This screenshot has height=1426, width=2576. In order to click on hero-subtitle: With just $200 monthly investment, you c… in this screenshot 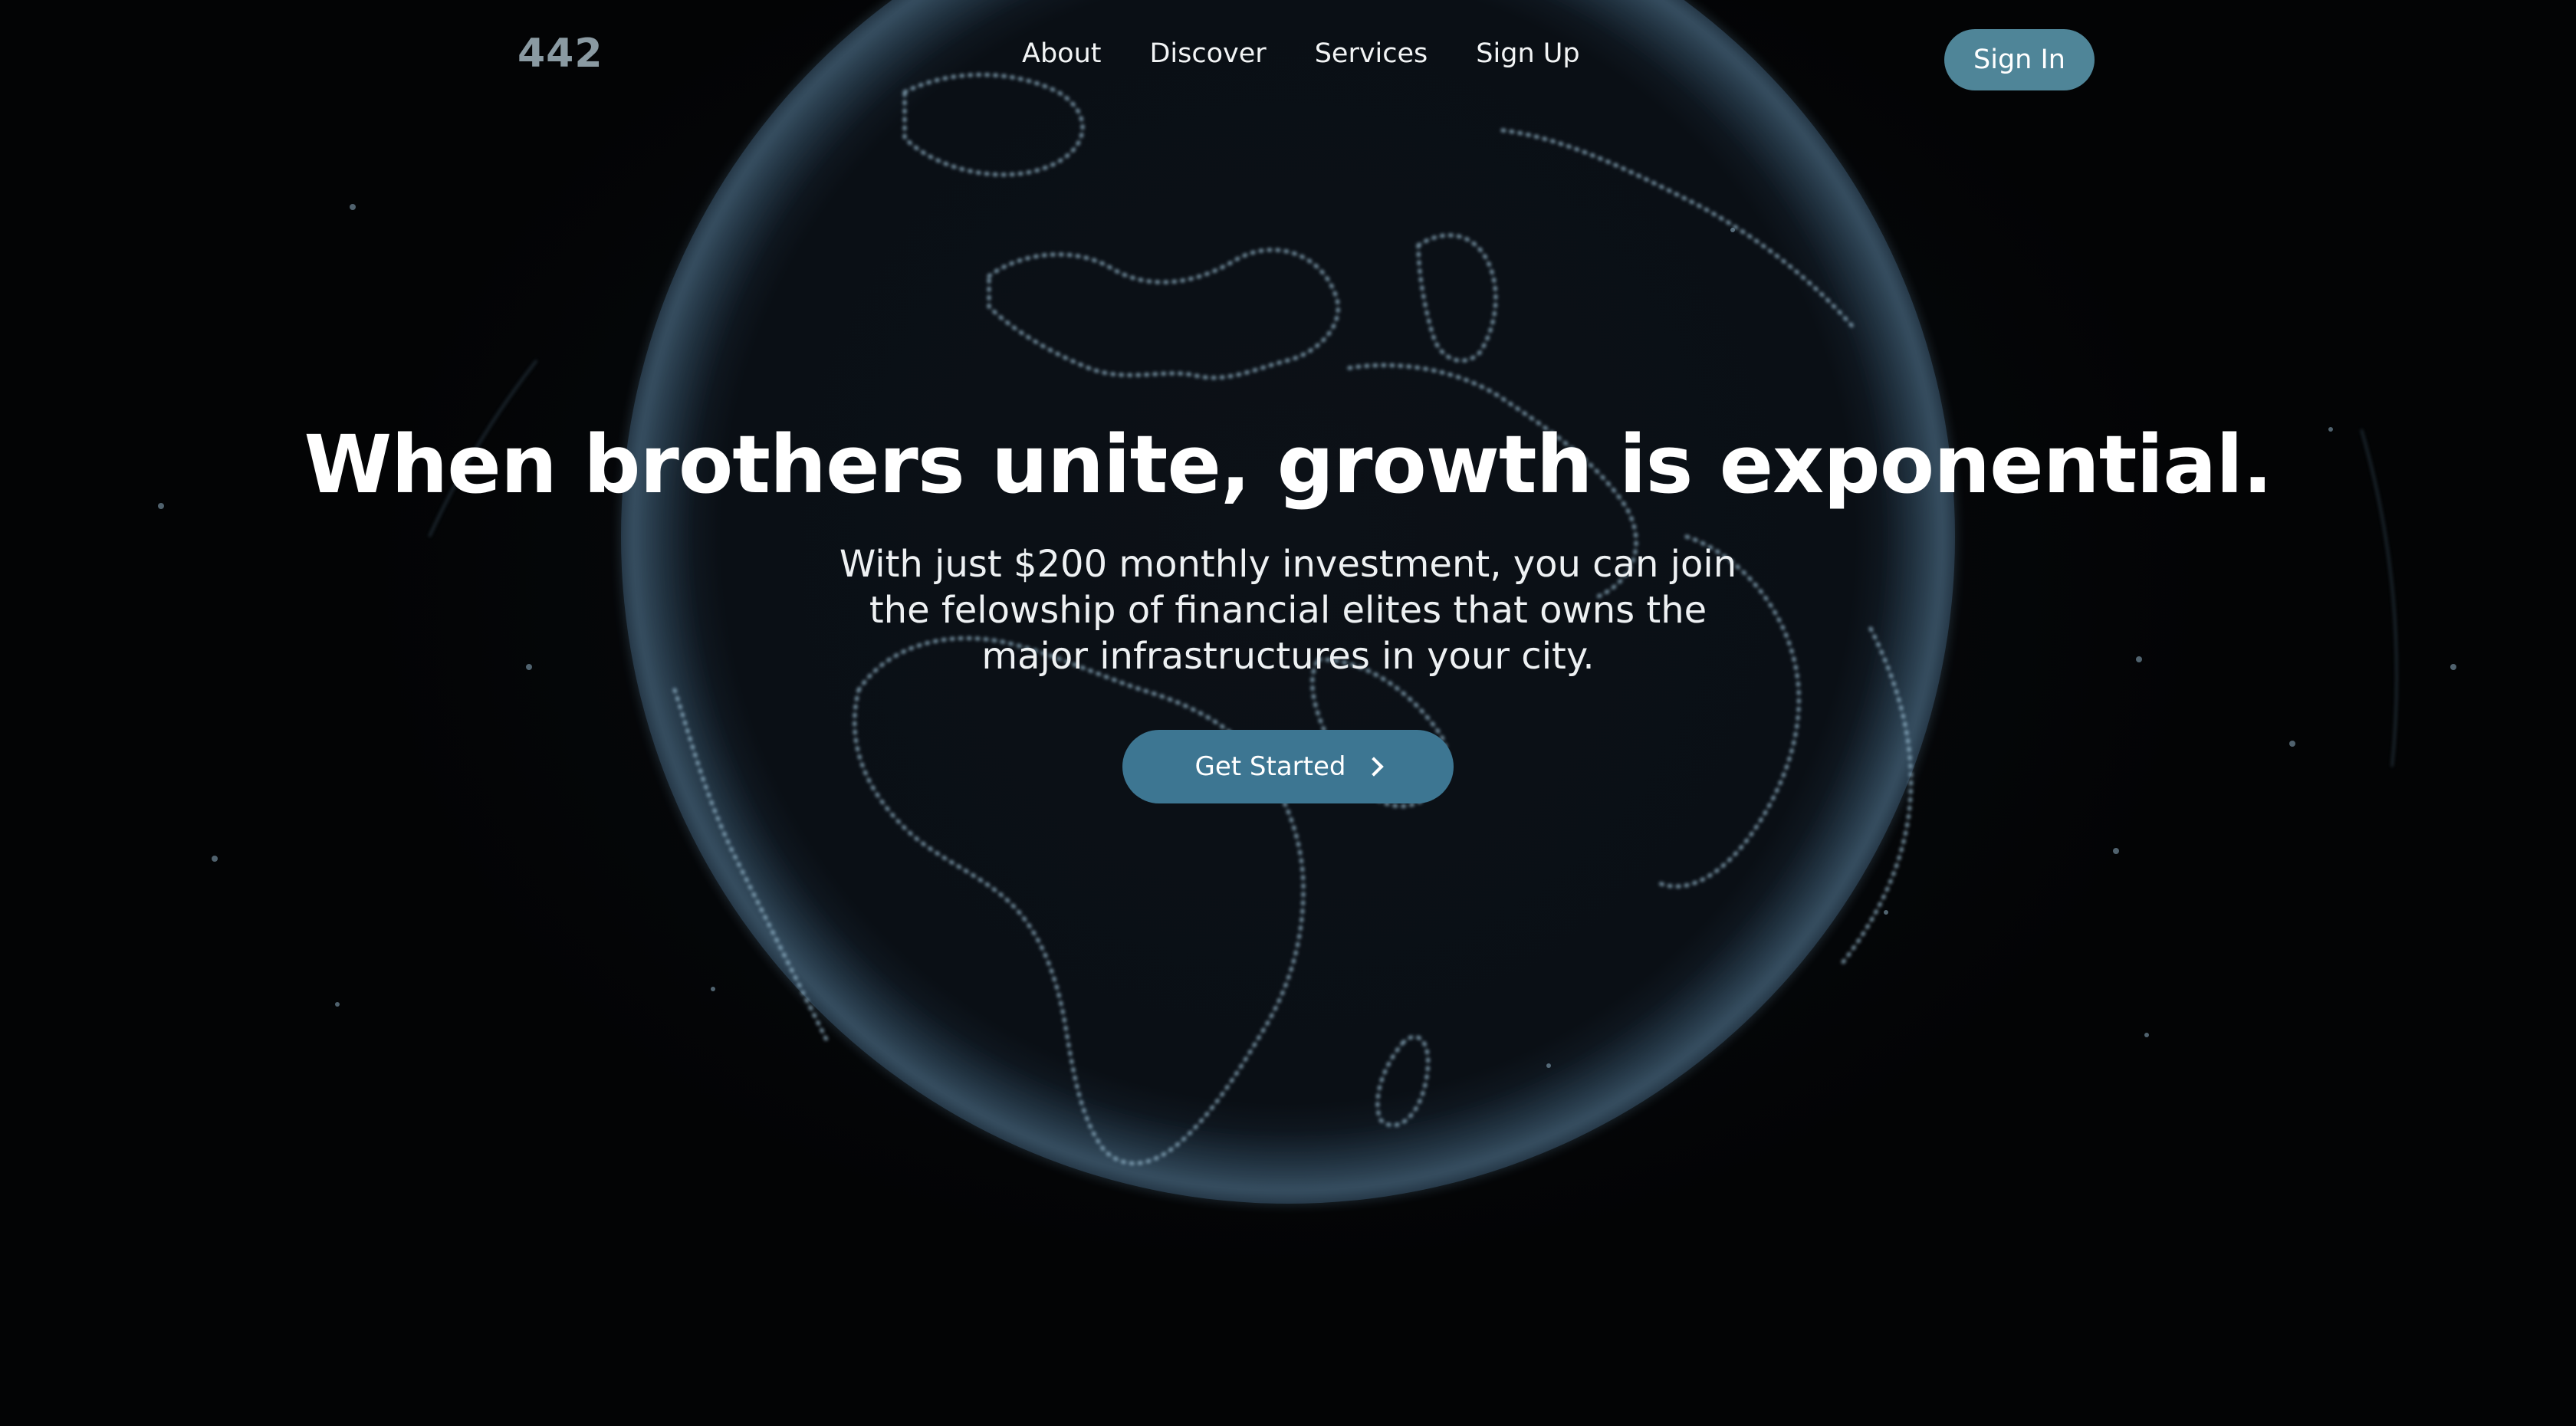, I will do `click(1288, 611)`.